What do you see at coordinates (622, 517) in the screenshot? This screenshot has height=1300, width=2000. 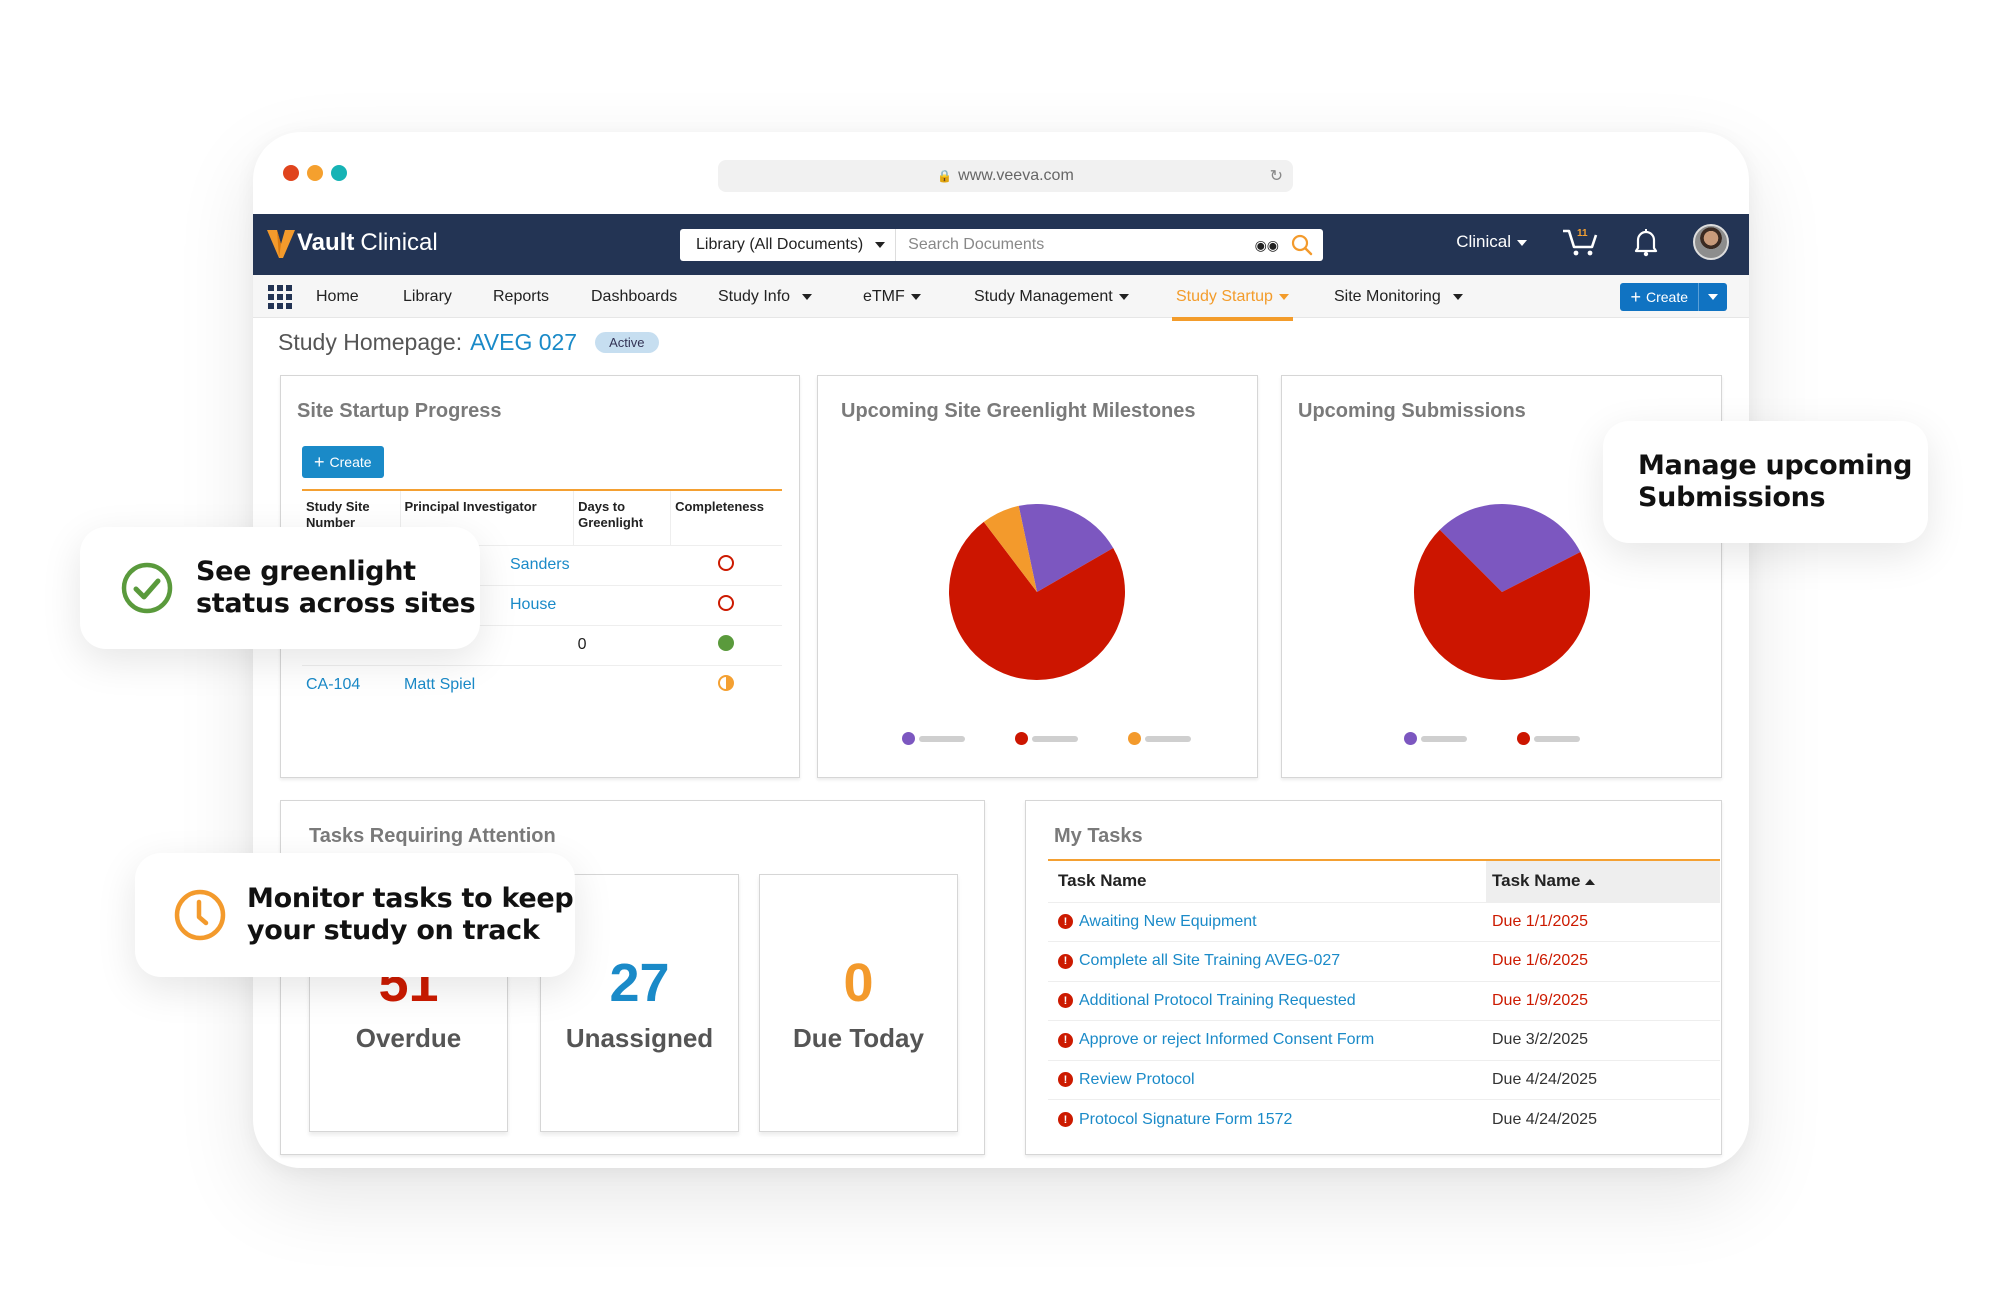 I see `col-days: Days to Greenlight` at bounding box center [622, 517].